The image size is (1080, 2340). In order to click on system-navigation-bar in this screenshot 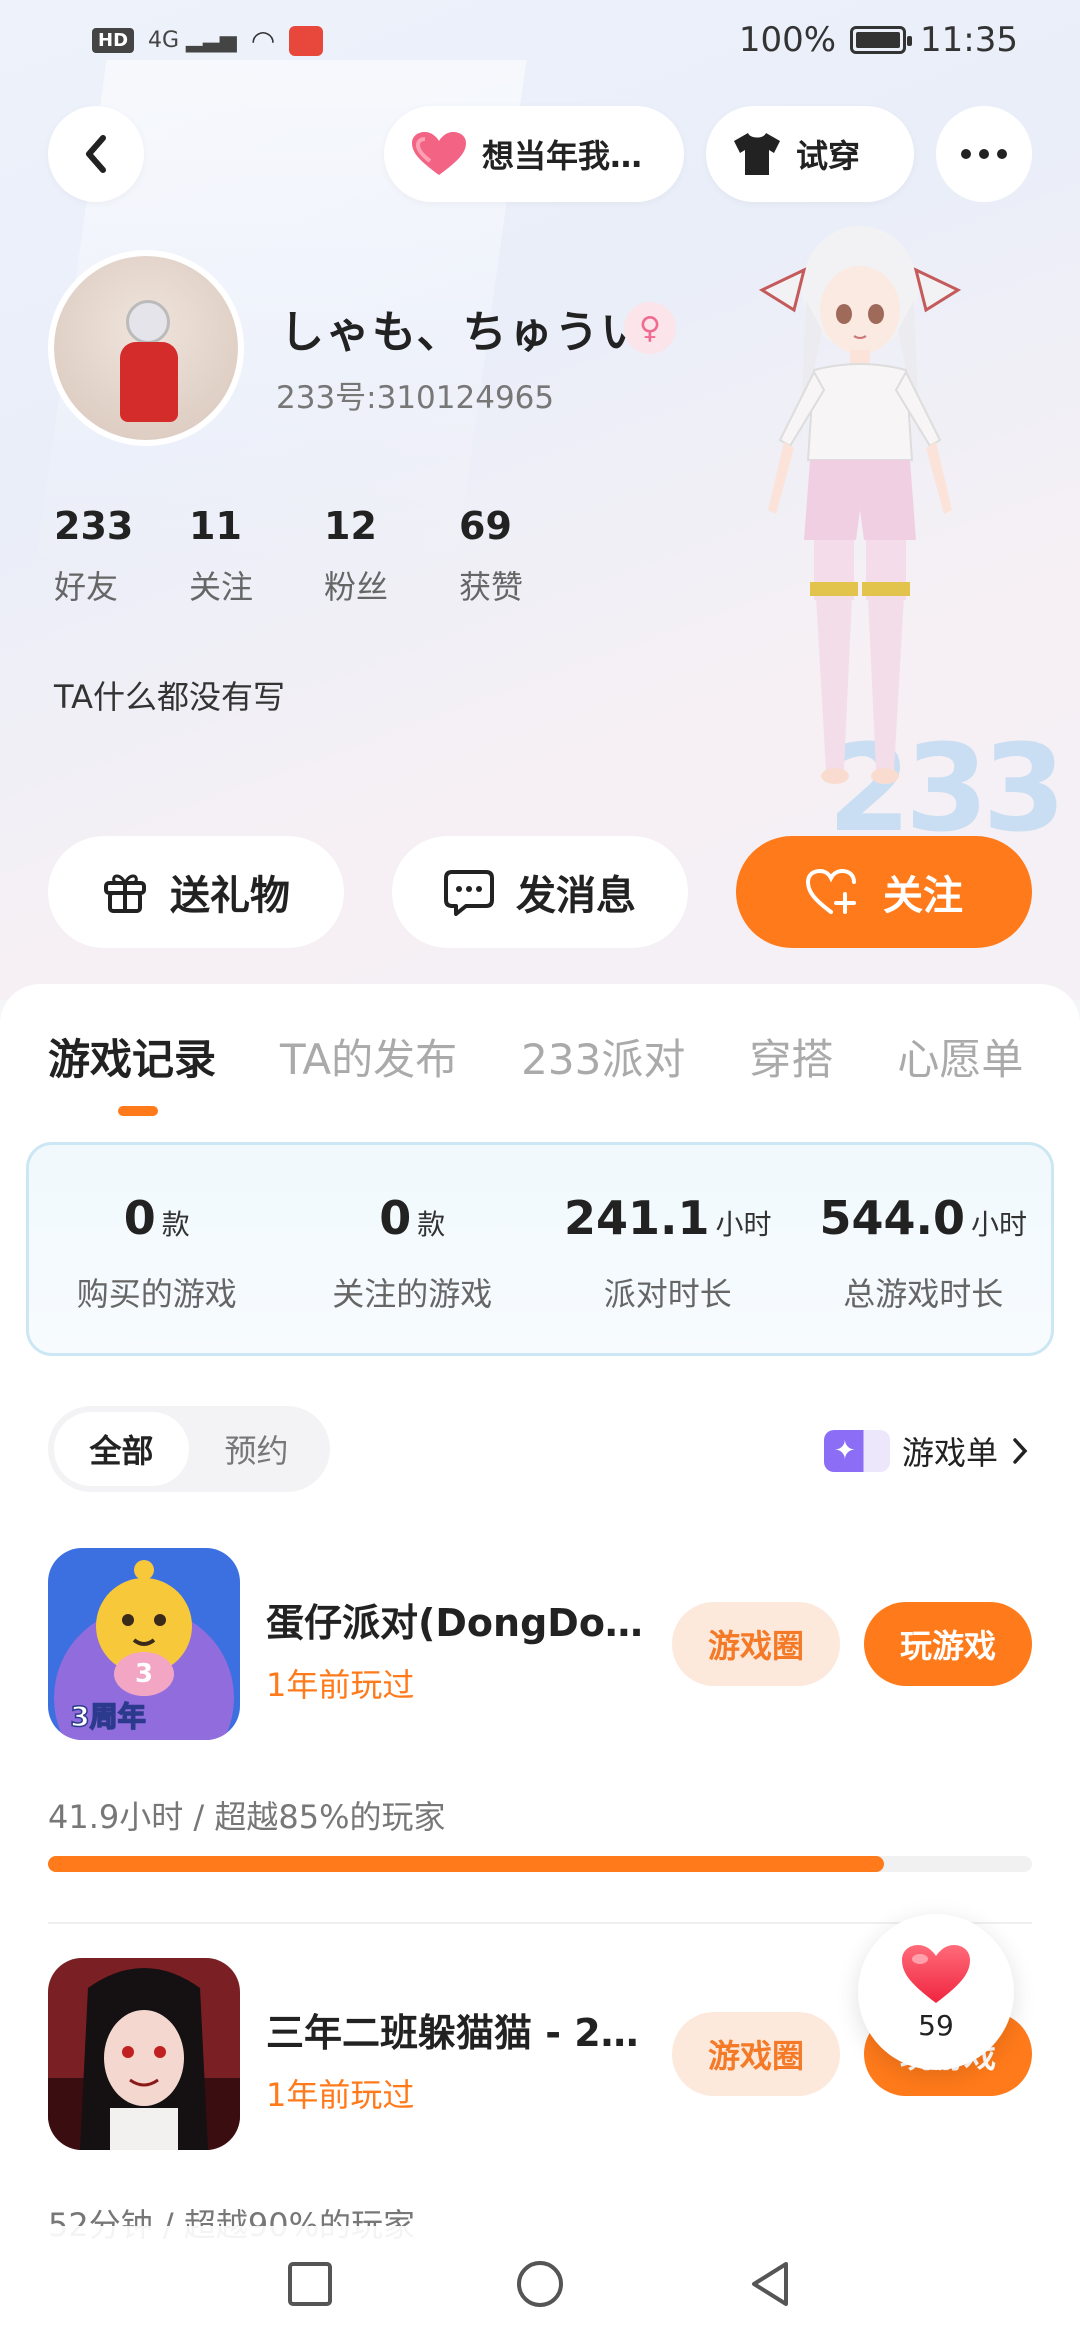, I will do `click(540, 2283)`.